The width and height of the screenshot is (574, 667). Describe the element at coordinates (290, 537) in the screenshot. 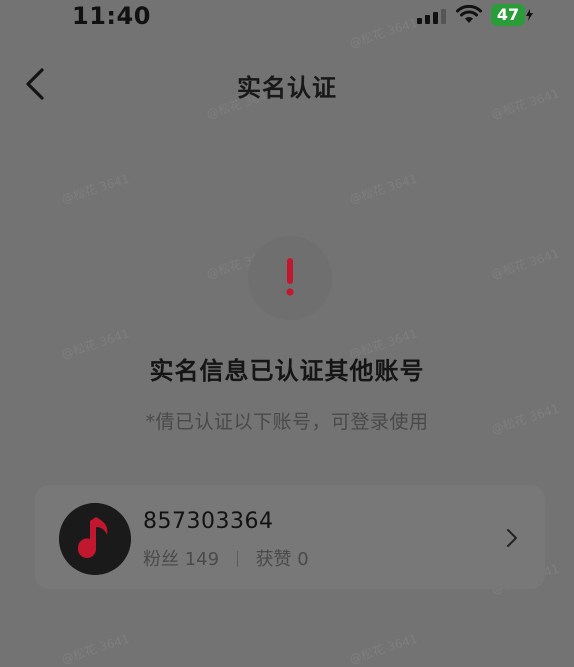

I see `account-card: 857303364 粉丝 149 获赞 0` at that location.